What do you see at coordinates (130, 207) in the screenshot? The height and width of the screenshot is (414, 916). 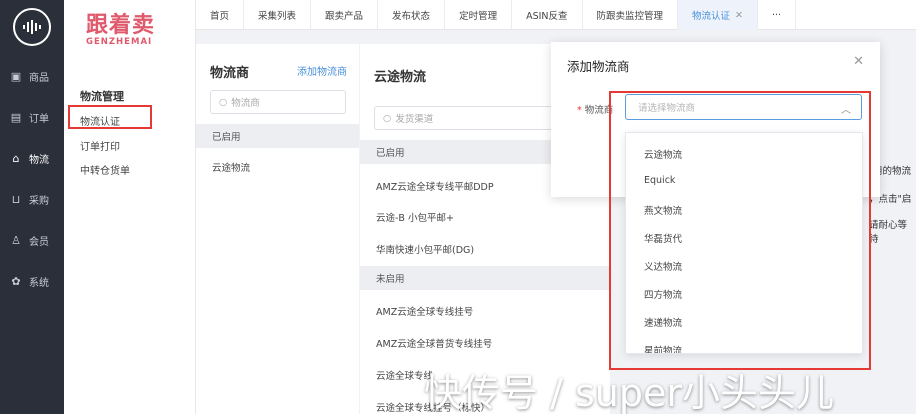 I see `sub-menu: 跟着卖 GENZHEMAI 物流管理 物流认证 订单打印 中转仓货单` at bounding box center [130, 207].